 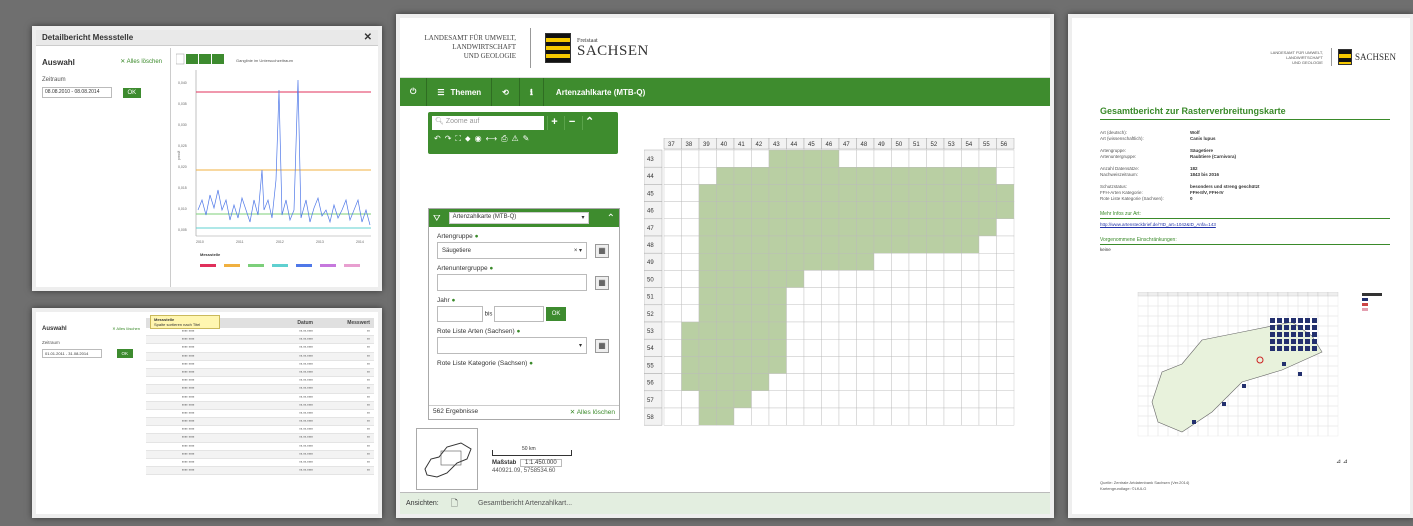 What do you see at coordinates (488, 123) in the screenshot?
I see `zoom-search-input: 🔍︎ Zoome auf` at bounding box center [488, 123].